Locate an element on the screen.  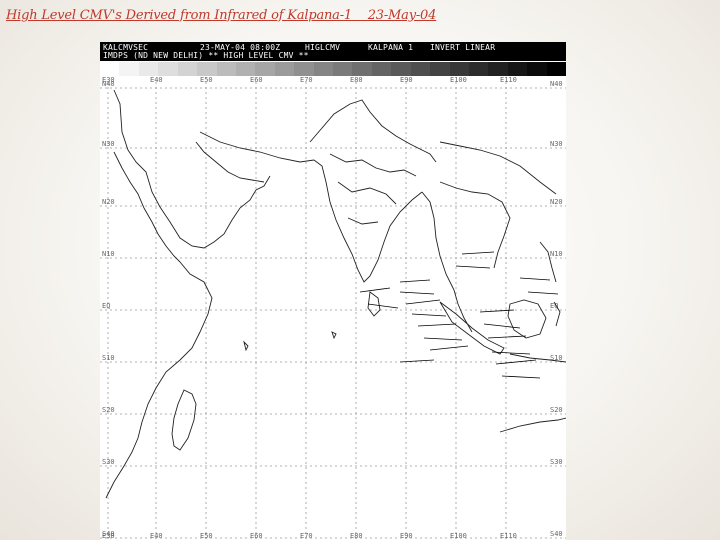
lat-tick-label-right: N20 is located at coordinates (556, 202).